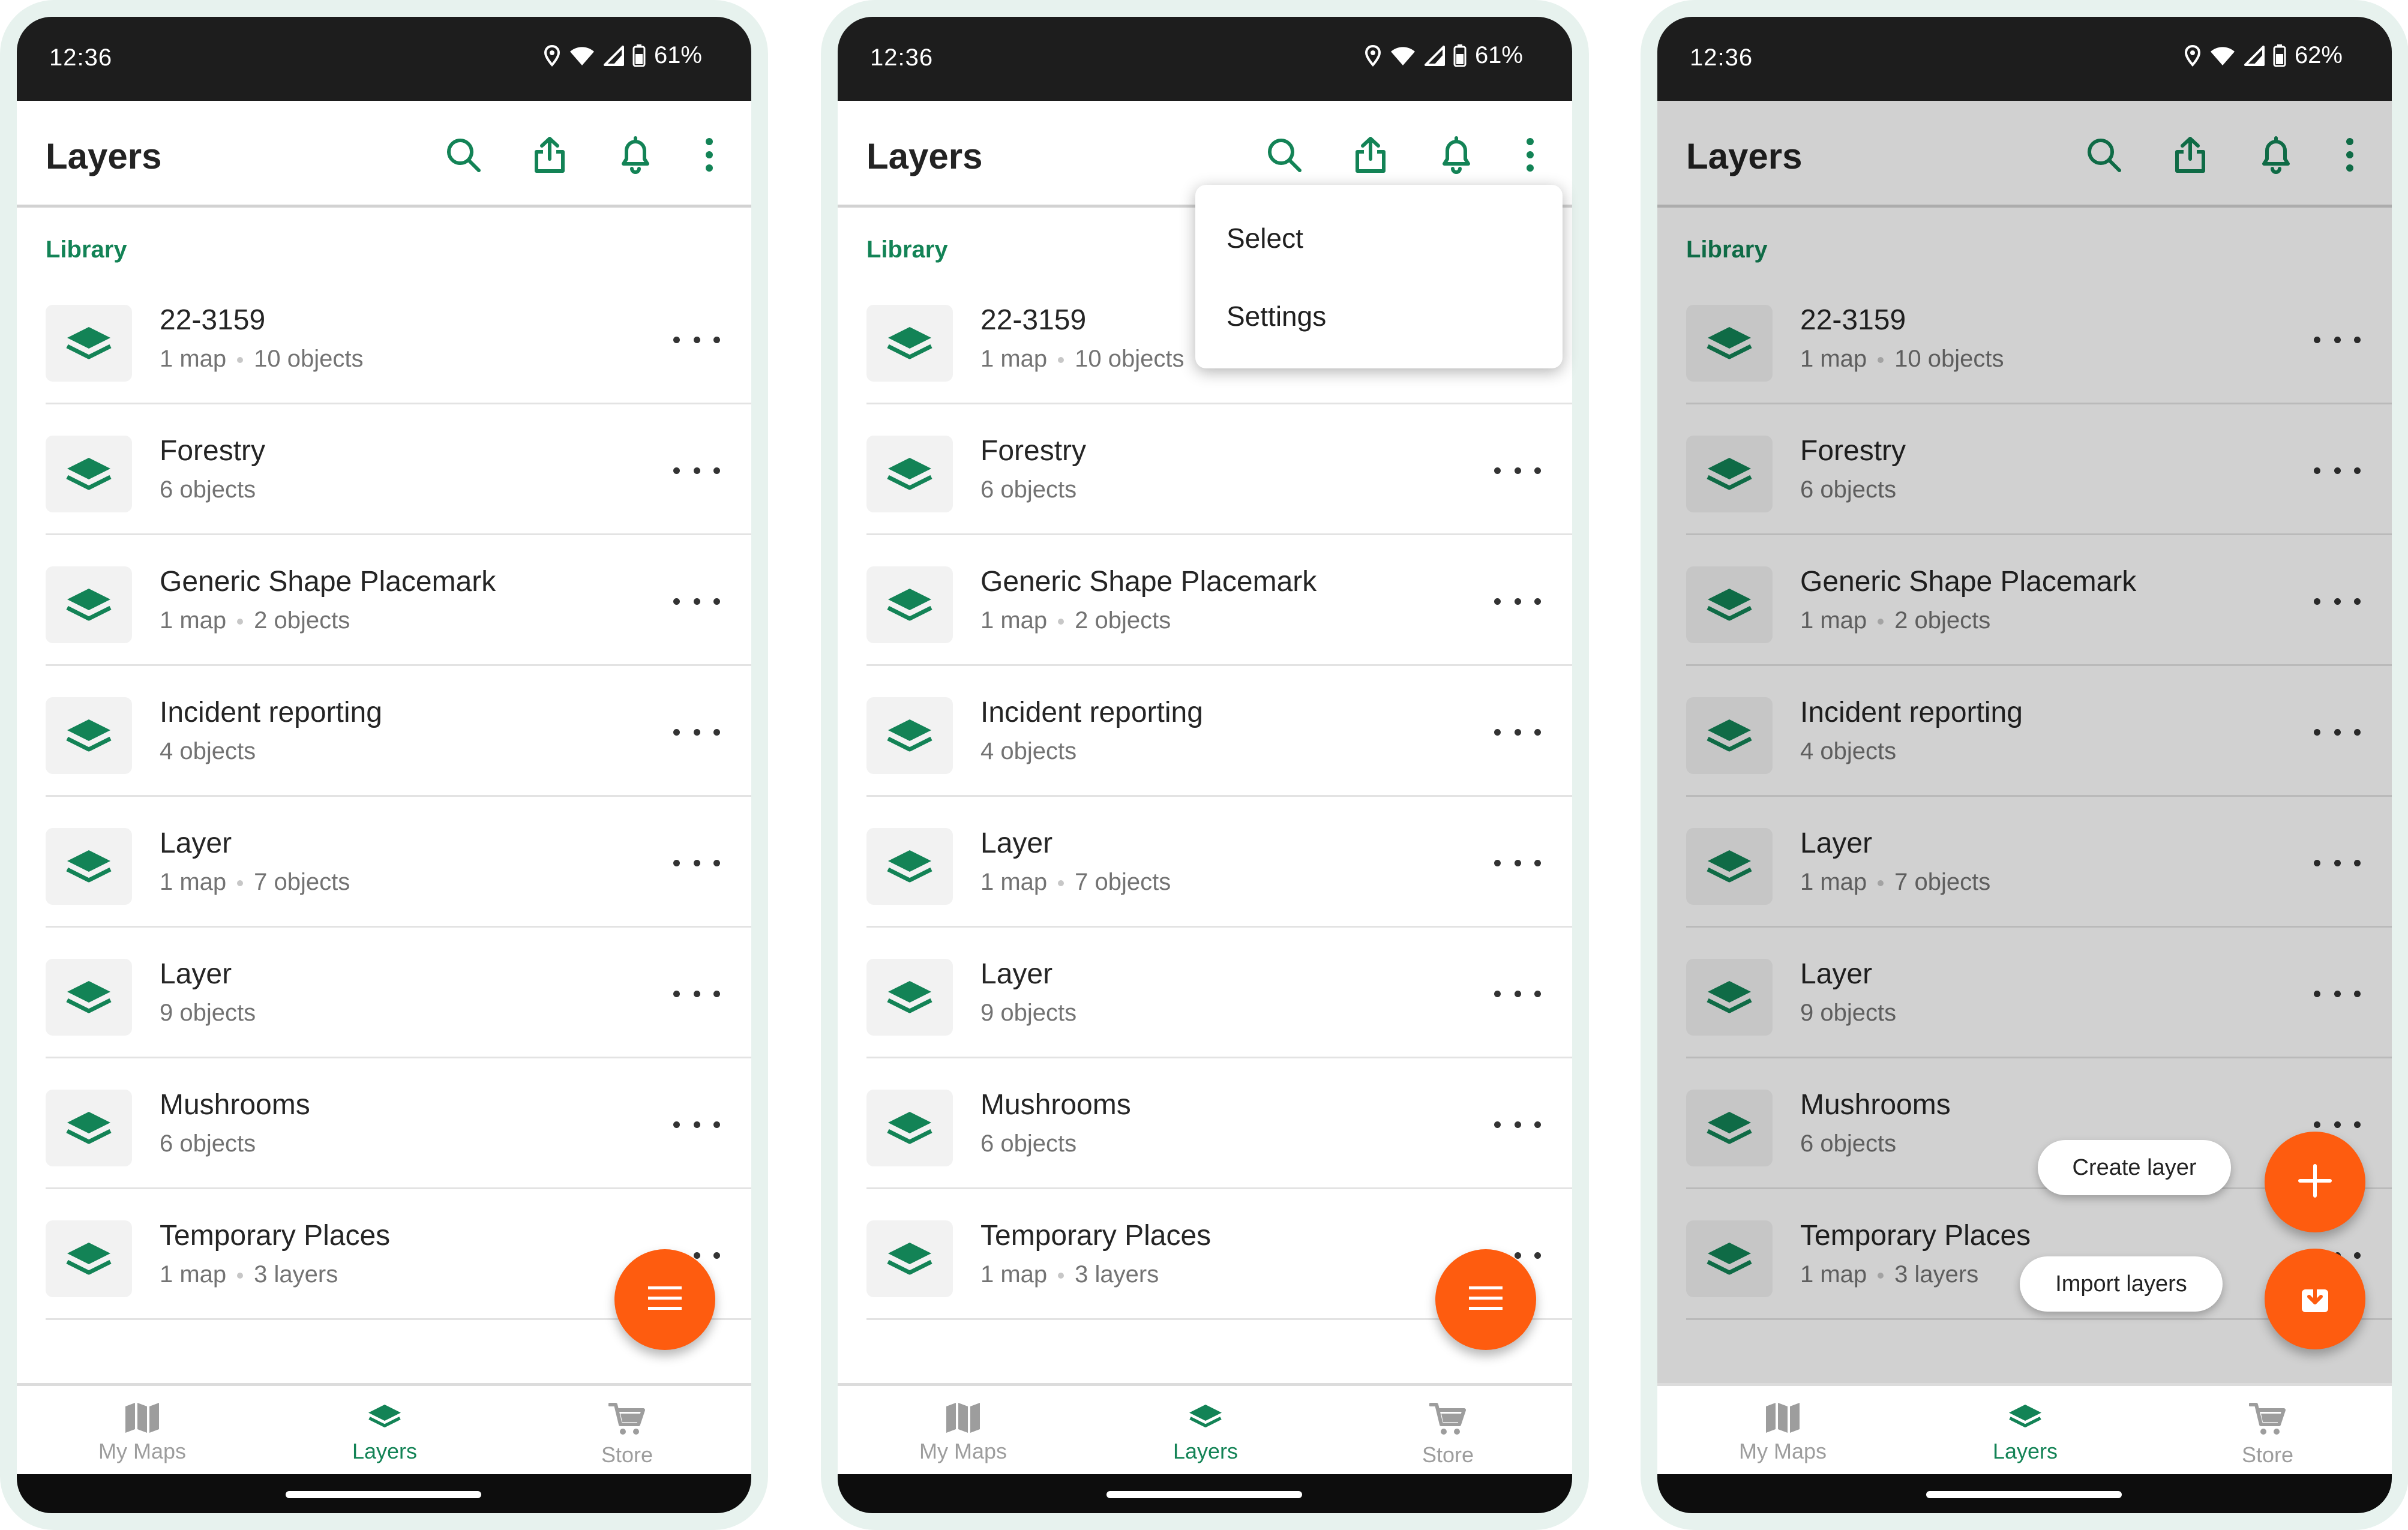 The image size is (2408, 1530). I want to click on gesture-bar-area, so click(2025, 1494).